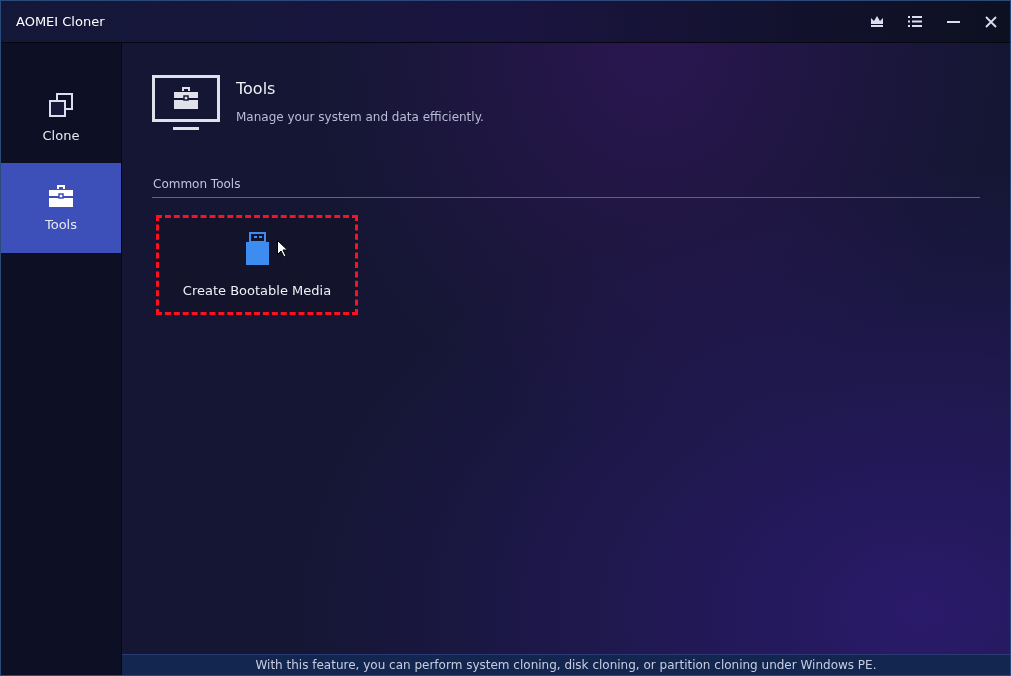 Image resolution: width=1011 pixels, height=676 pixels. I want to click on cursor-icon, so click(282, 248).